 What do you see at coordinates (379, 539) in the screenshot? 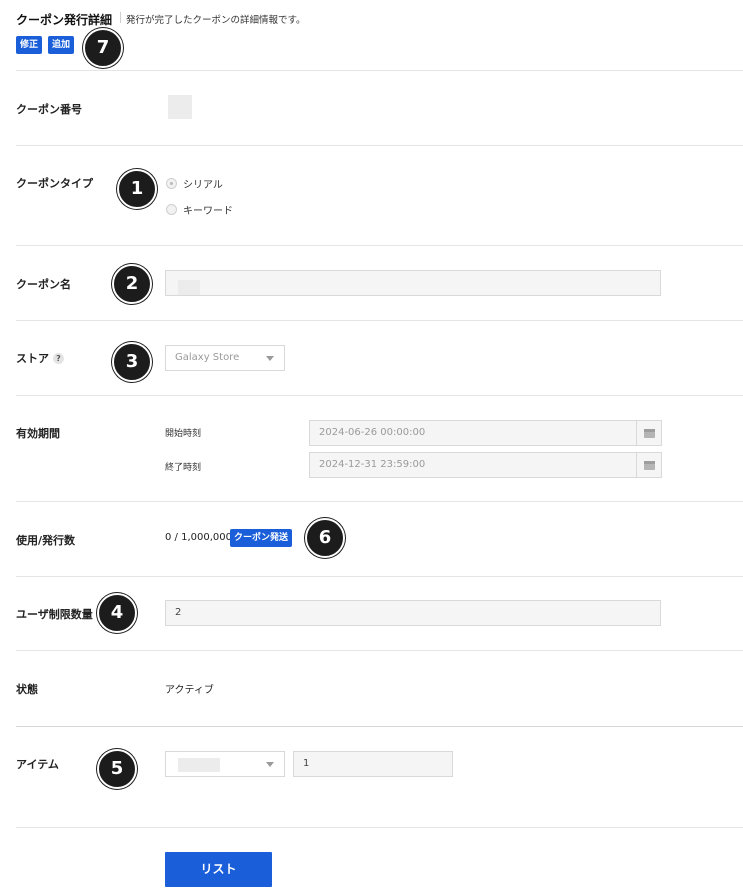
I see `usage-row: 使用/発行数 0 / 1,000,000 クーポン発送` at bounding box center [379, 539].